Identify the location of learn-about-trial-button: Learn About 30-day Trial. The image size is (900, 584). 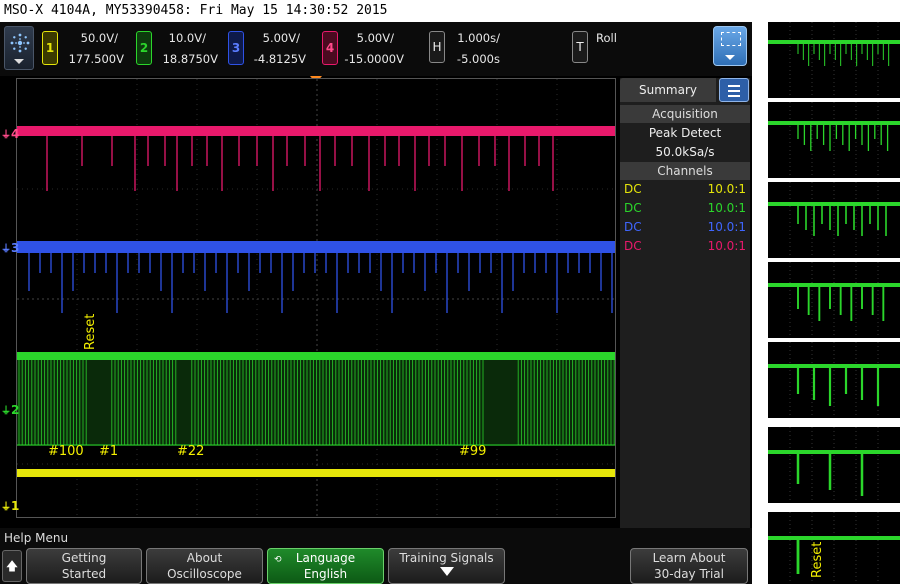
(689, 566).